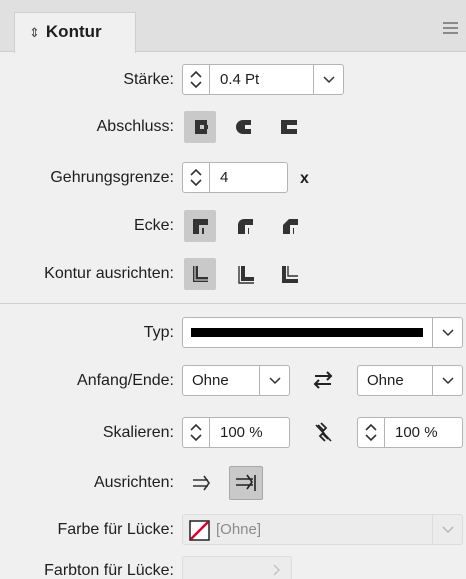 This screenshot has width=466, height=579. I want to click on skalieren-start-field: 100 %, so click(236, 432).